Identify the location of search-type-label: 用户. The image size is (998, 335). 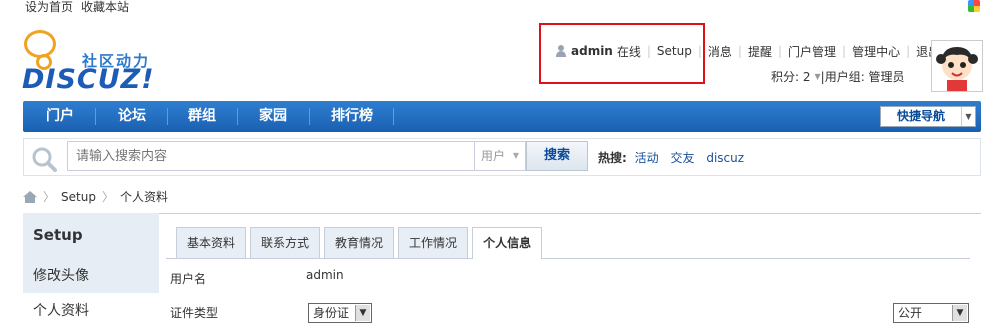
(493, 156).